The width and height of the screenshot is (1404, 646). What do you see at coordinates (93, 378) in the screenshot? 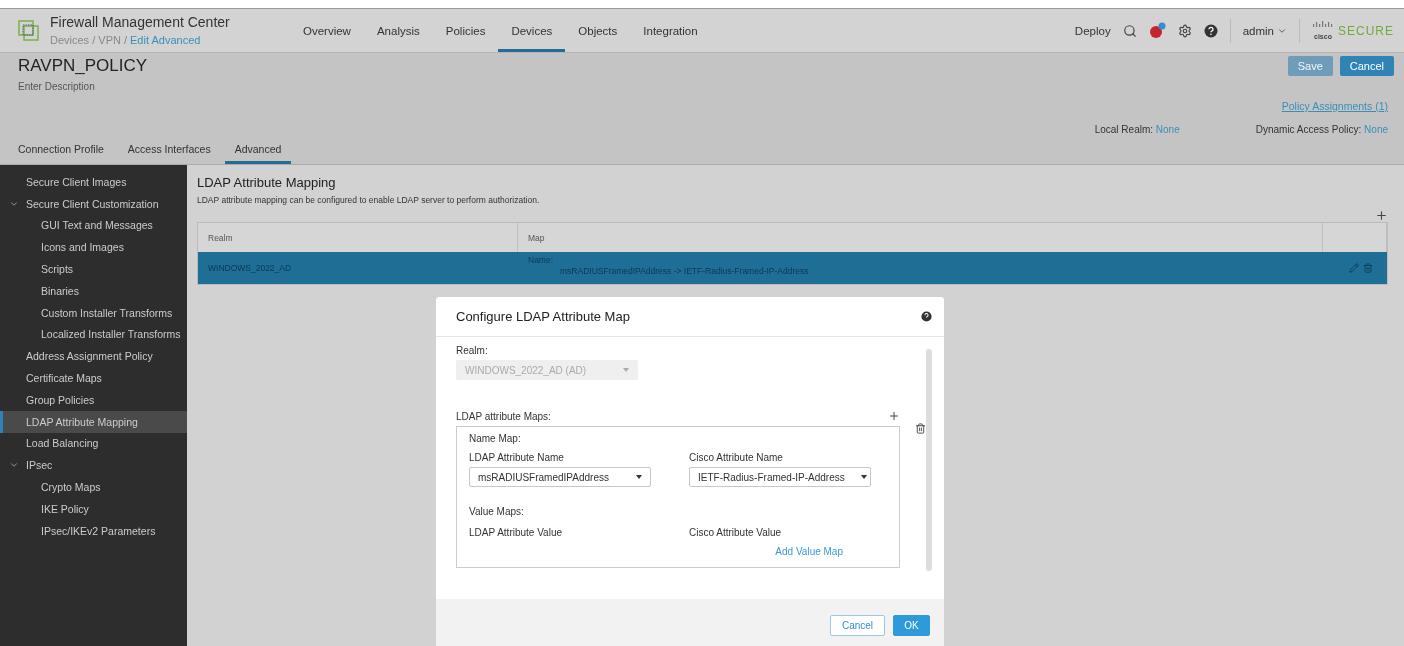
I see `sidebar-item: Certificate Maps` at bounding box center [93, 378].